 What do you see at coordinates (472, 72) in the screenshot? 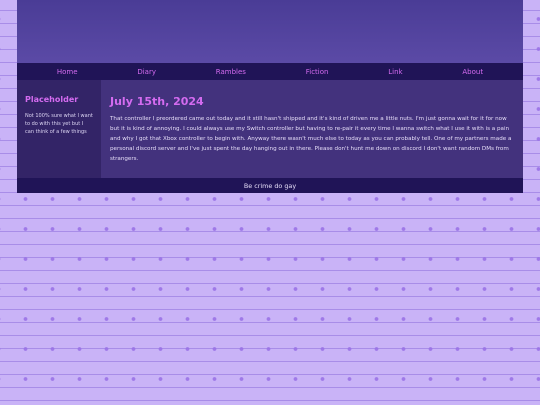
I see `nav-link-about: About` at bounding box center [472, 72].